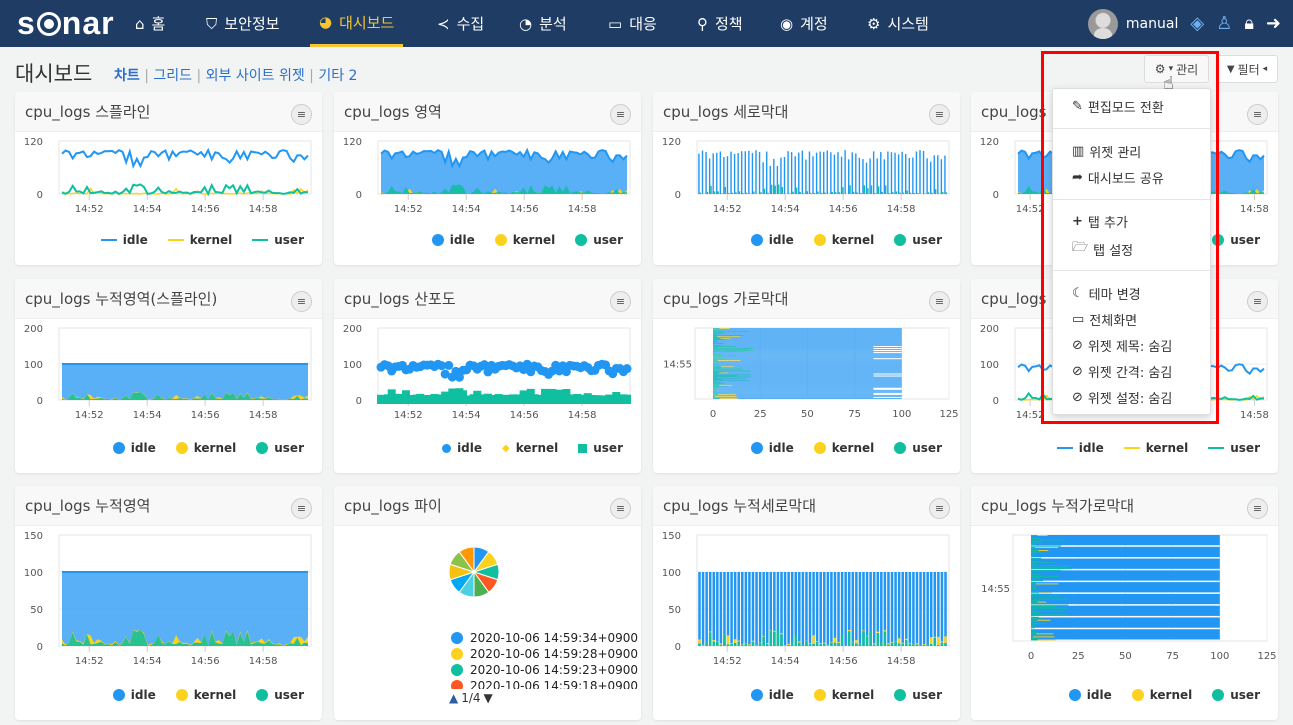  I want to click on user-profile-icon: ♙, so click(1224, 23).